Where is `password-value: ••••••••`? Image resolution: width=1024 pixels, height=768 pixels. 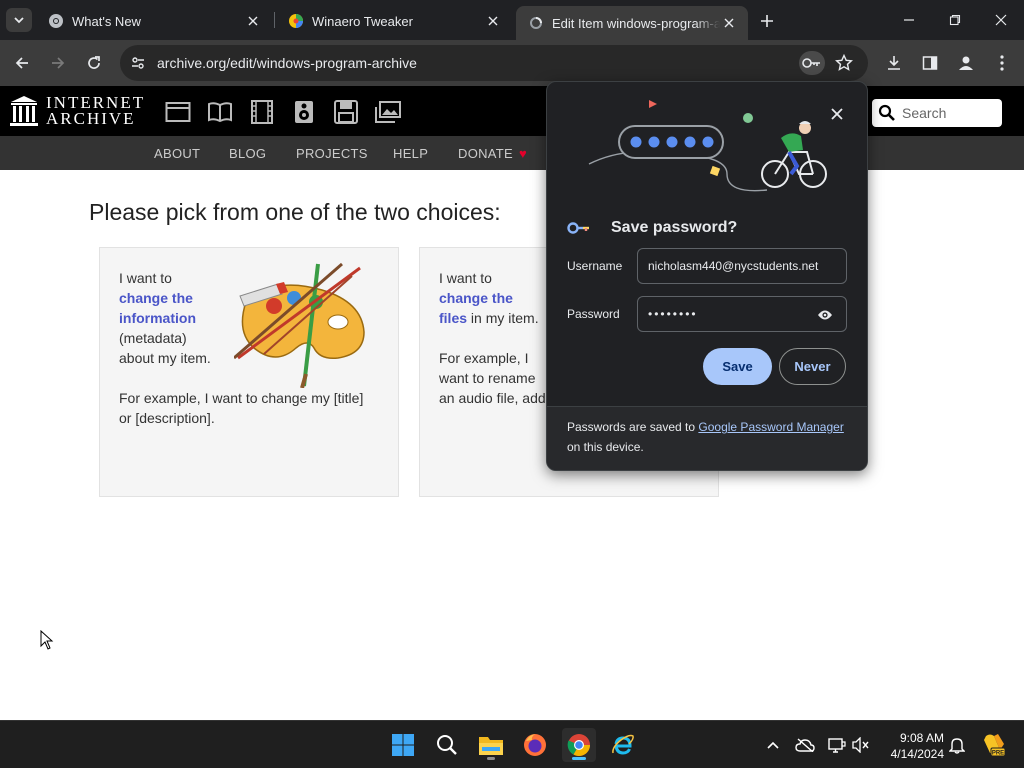
password-value: •••••••• is located at coordinates (673, 314).